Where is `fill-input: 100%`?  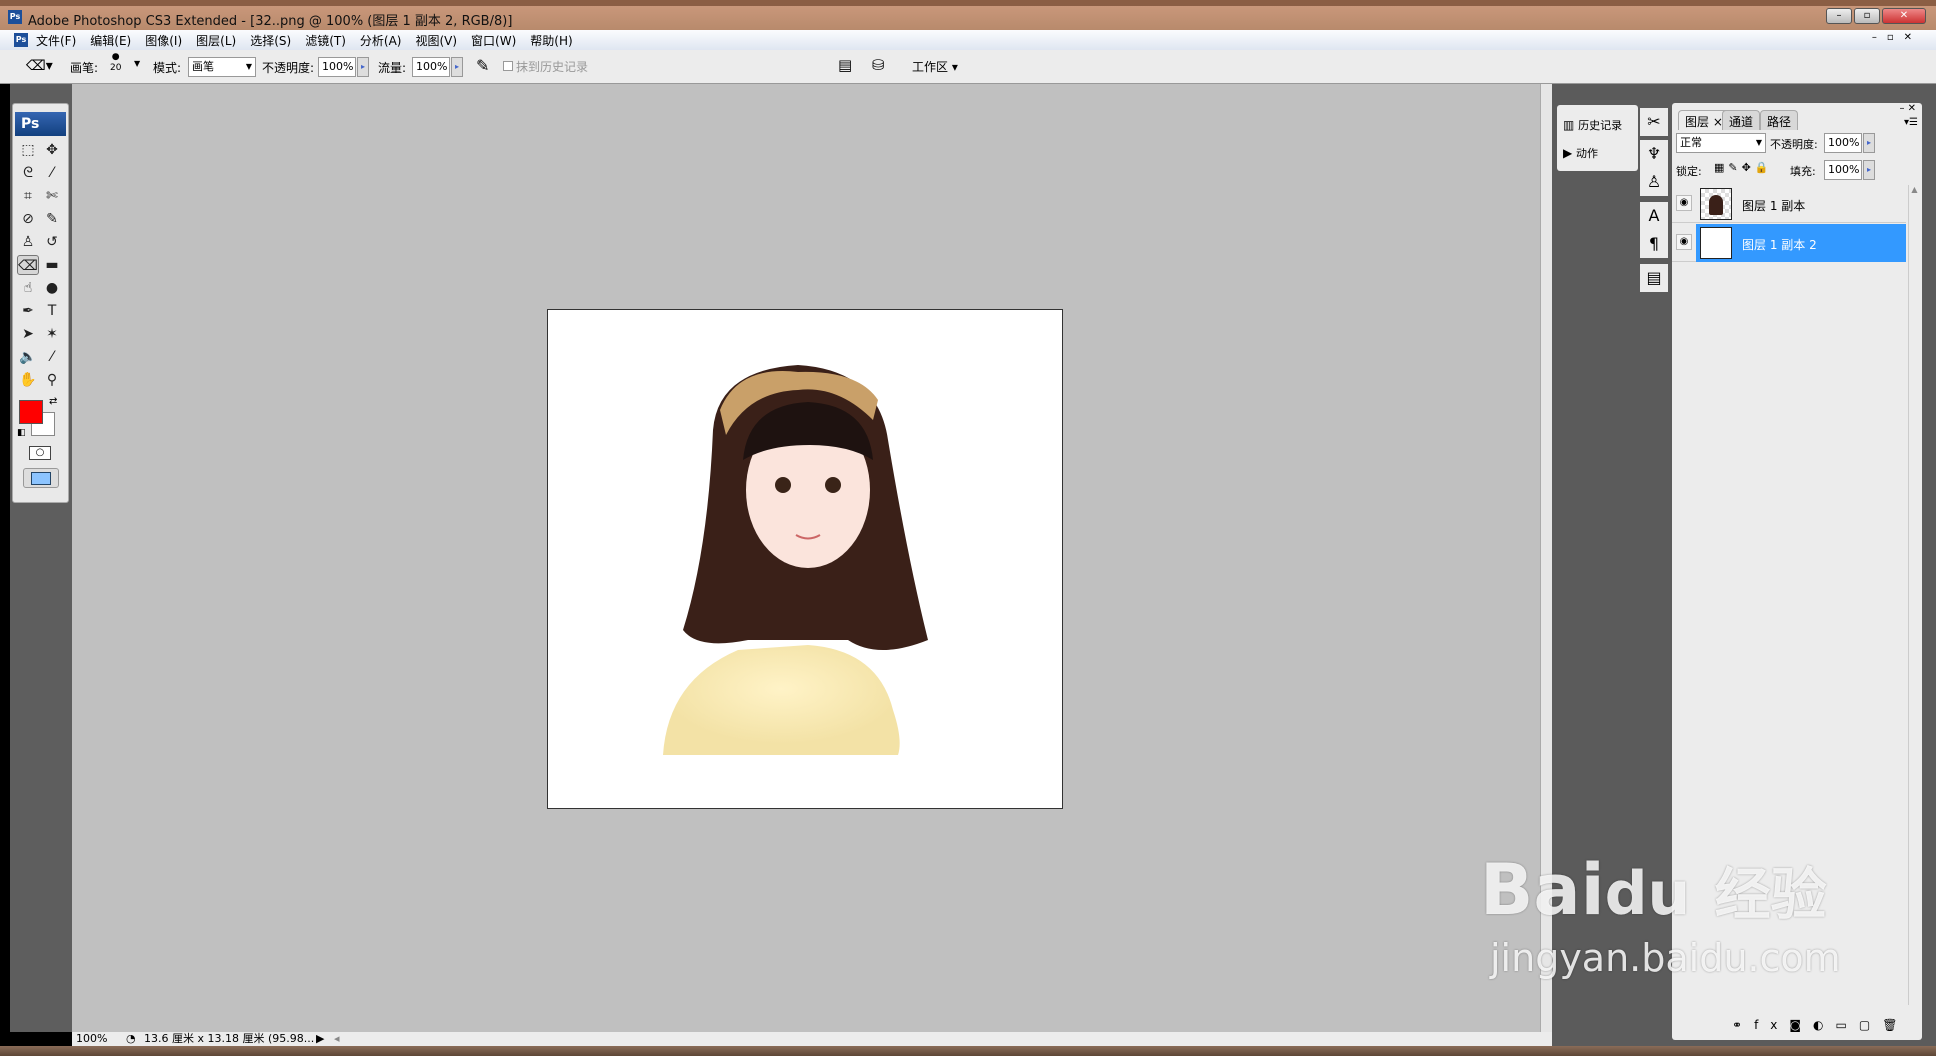 fill-input: 100% is located at coordinates (1843, 170).